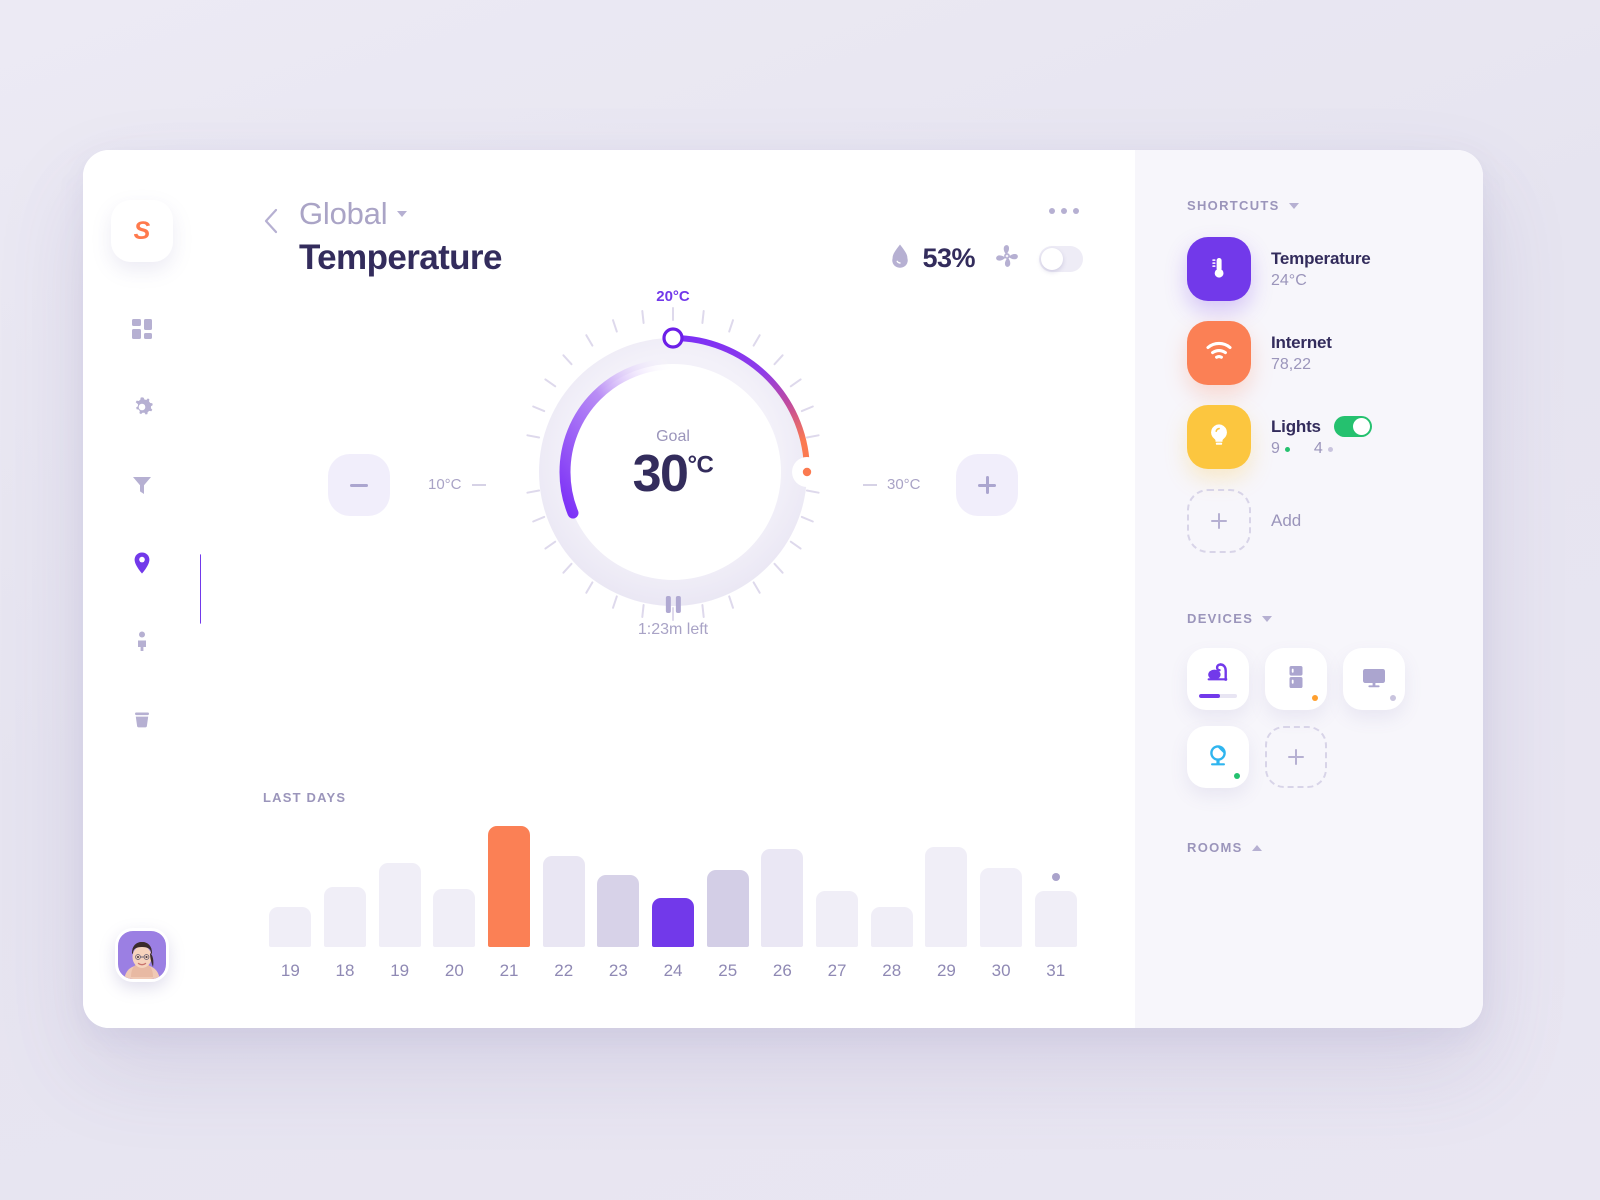 This screenshot has height=1200, width=1600. What do you see at coordinates (673, 436) in the screenshot?
I see `goal-caption: Goal` at bounding box center [673, 436].